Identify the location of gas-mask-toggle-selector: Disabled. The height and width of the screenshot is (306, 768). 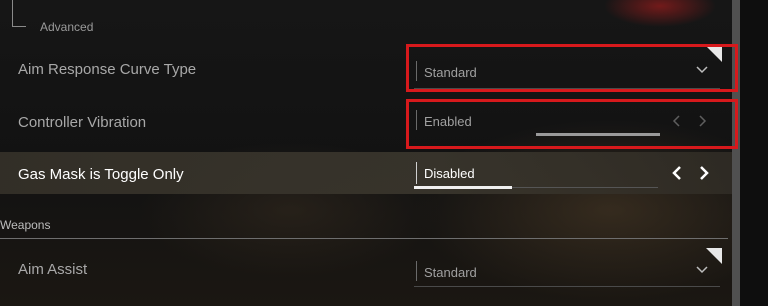
(567, 173).